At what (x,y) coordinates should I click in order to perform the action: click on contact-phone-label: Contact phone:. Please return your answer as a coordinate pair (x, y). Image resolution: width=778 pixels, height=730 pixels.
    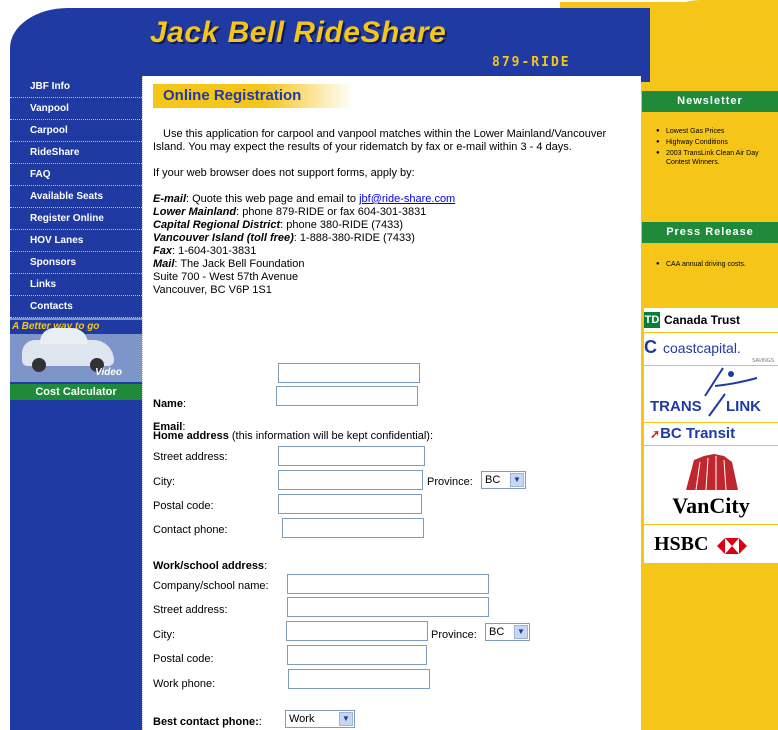
    Looking at the image, I should click on (190, 530).